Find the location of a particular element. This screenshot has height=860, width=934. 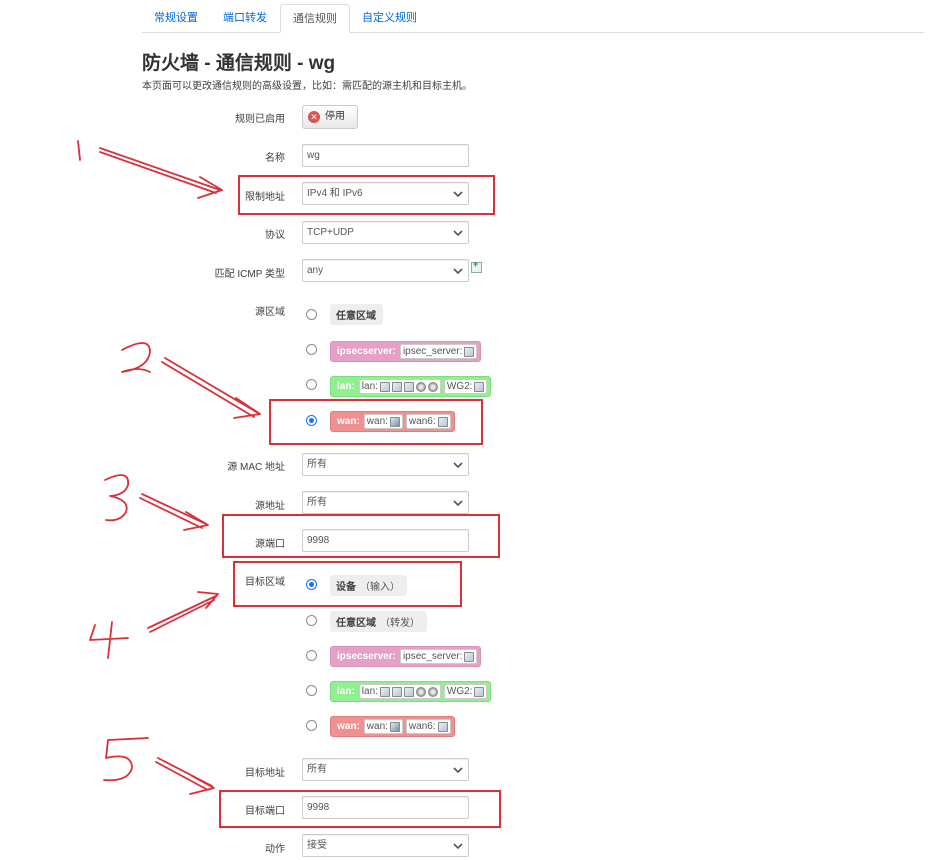

annotation-box-dest-zone is located at coordinates (347, 584).